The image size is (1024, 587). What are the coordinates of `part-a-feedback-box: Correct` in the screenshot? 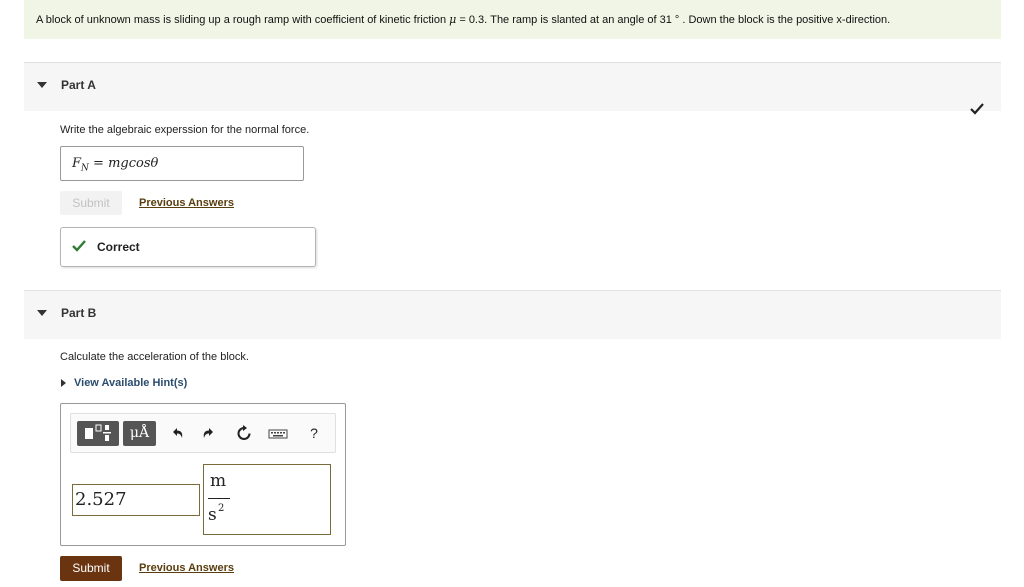 It's located at (188, 247).